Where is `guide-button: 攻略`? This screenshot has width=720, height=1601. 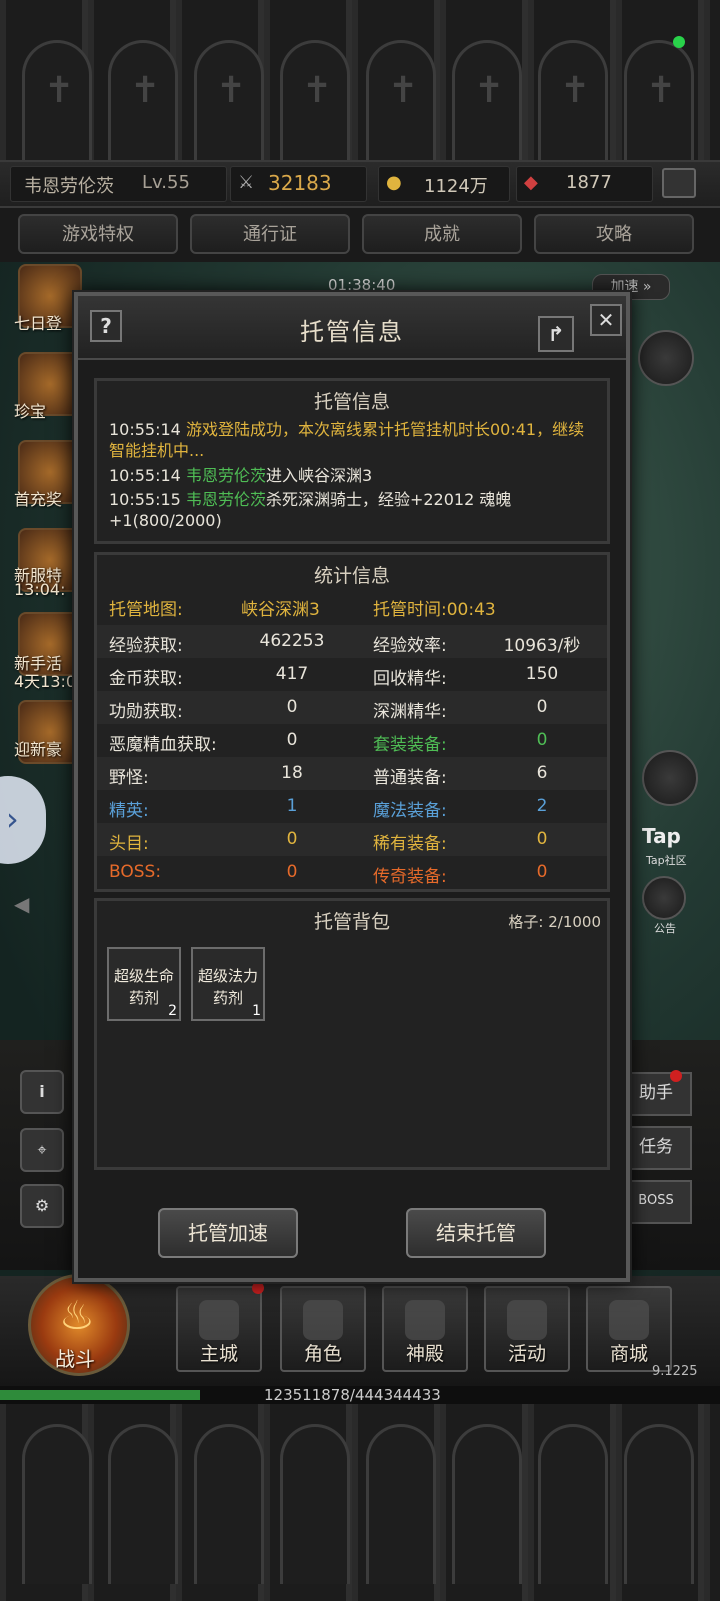
guide-button: 攻略 is located at coordinates (614, 234).